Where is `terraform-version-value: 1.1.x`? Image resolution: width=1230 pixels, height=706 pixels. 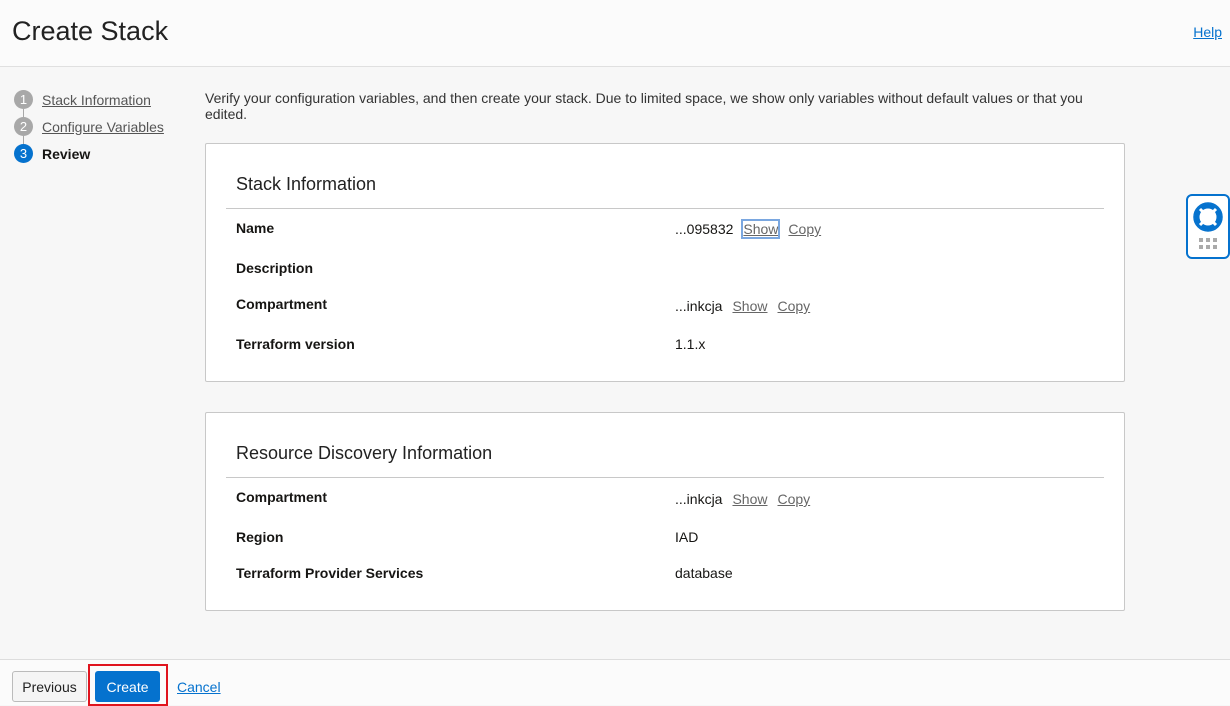 terraform-version-value: 1.1.x is located at coordinates (690, 344).